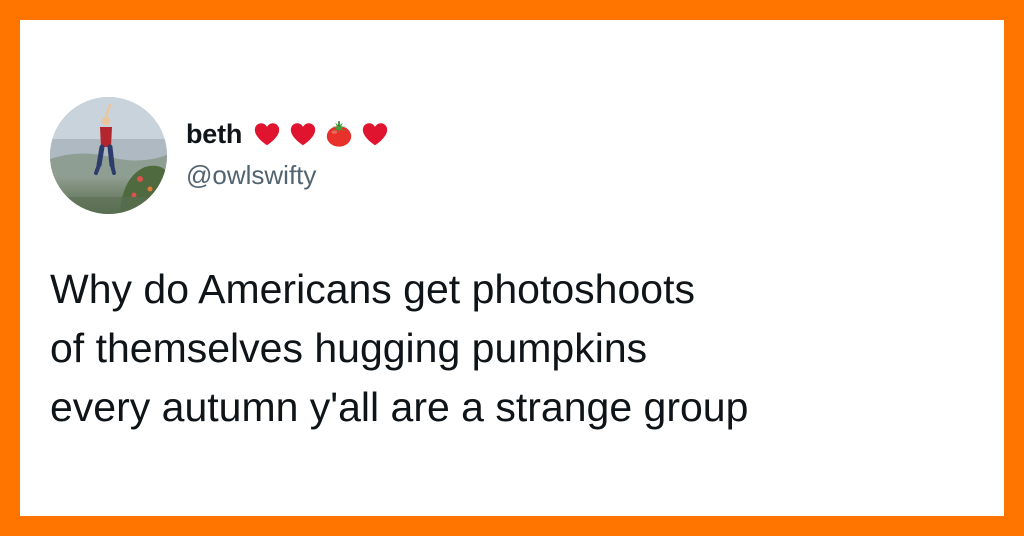 Image resolution: width=1024 pixels, height=536 pixels. I want to click on avatar-photo-icon, so click(108, 155).